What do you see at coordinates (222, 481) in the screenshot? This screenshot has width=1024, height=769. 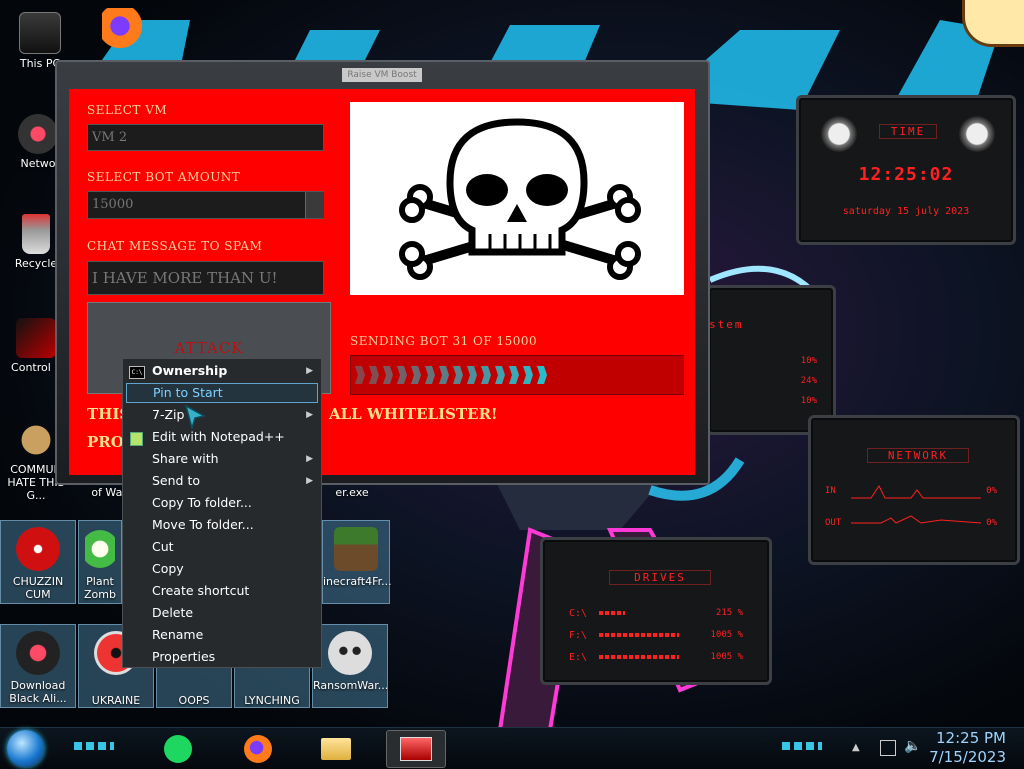 I see `menu-item-send-to: Send to ▶` at bounding box center [222, 481].